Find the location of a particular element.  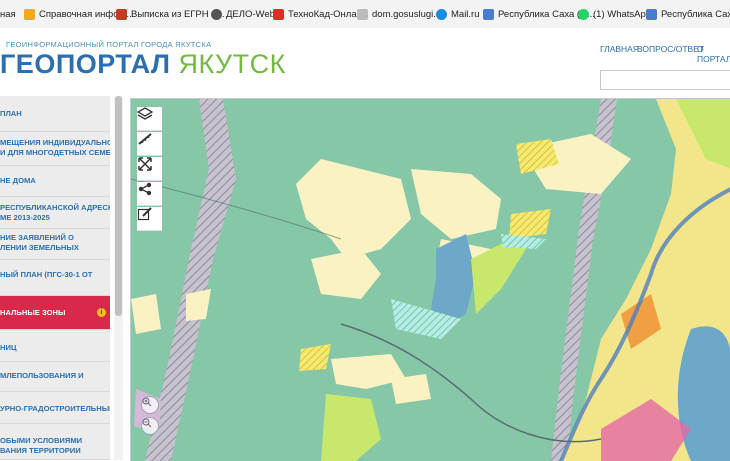

portal-subtitle: ГЕОИНФОРМАЦИОННЫЙ ПОРТАЛ ГОРОДА ЯКУТСКА is located at coordinates (109, 44).